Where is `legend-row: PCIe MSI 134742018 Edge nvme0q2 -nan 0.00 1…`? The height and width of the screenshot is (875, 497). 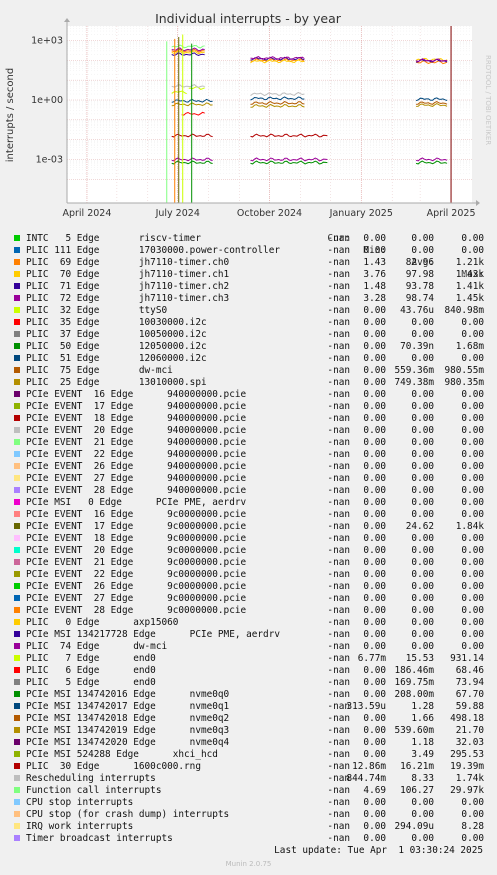
legend-row: PCIe MSI 134742018 Edge nvme0q2 -nan 0.00 1… is located at coordinates (254, 719).